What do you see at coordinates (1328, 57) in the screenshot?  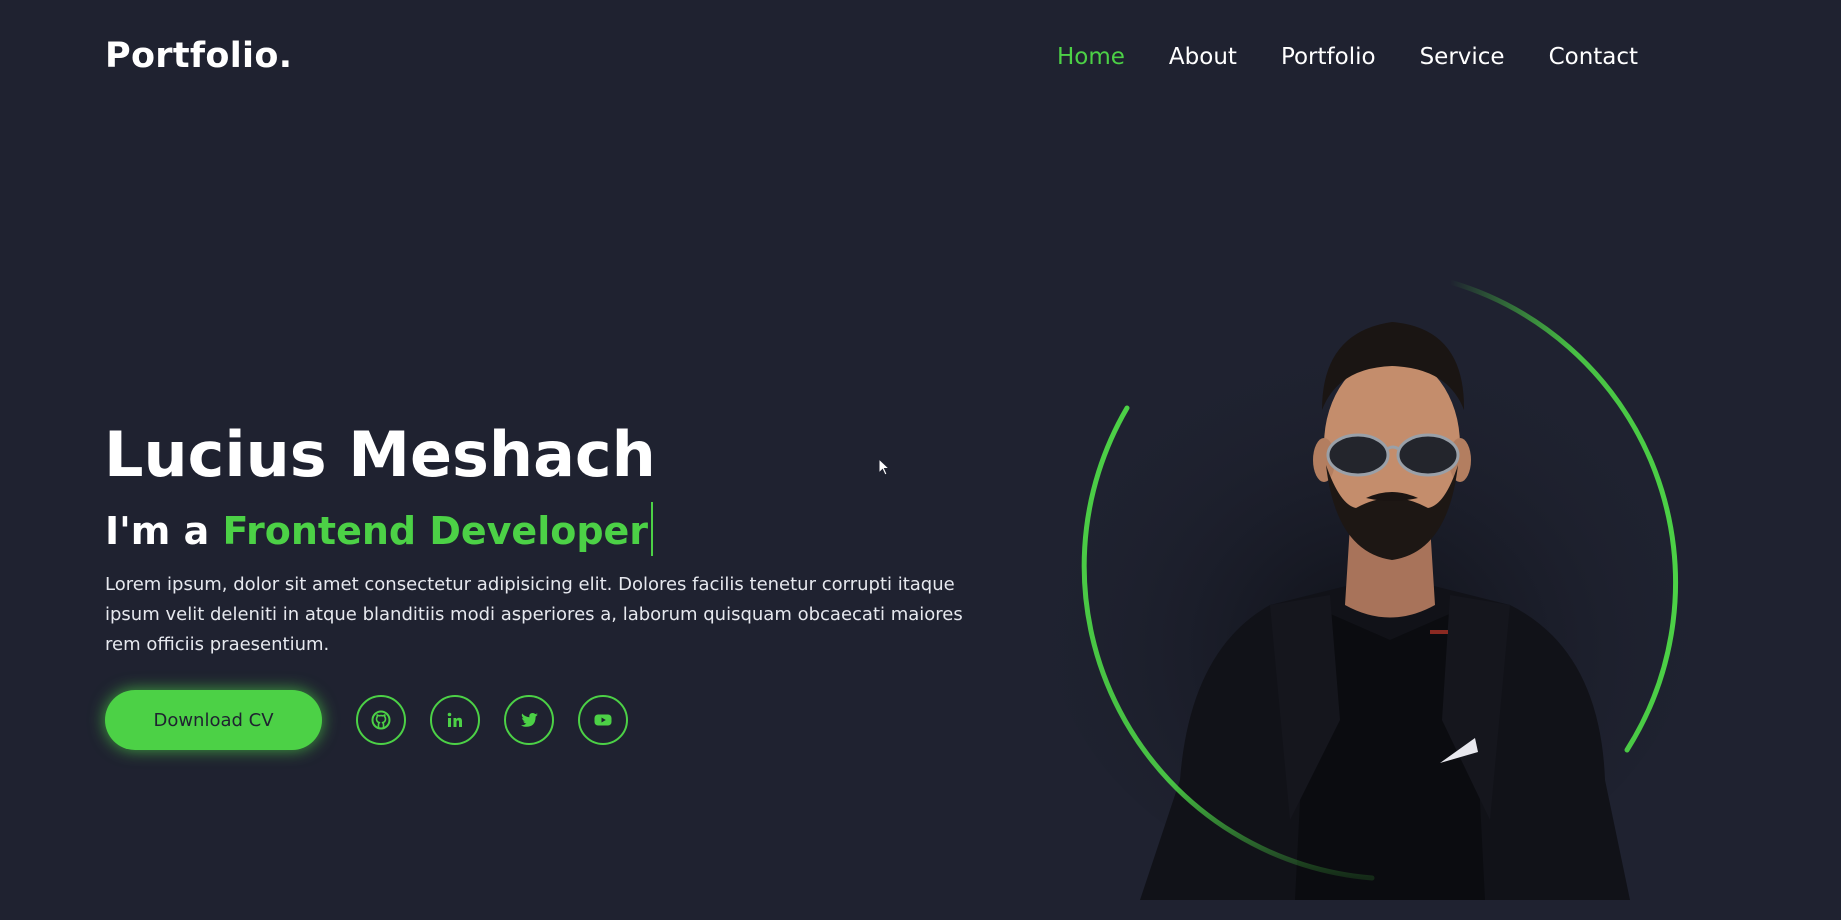 I see `nav-portfolio: Portfolio` at bounding box center [1328, 57].